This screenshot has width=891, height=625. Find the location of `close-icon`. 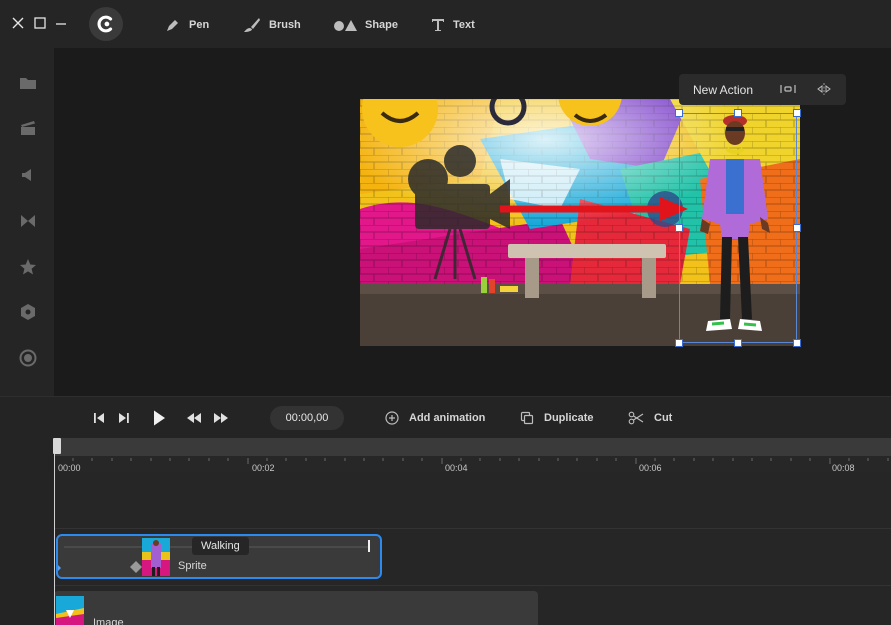

close-icon is located at coordinates (18, 23).